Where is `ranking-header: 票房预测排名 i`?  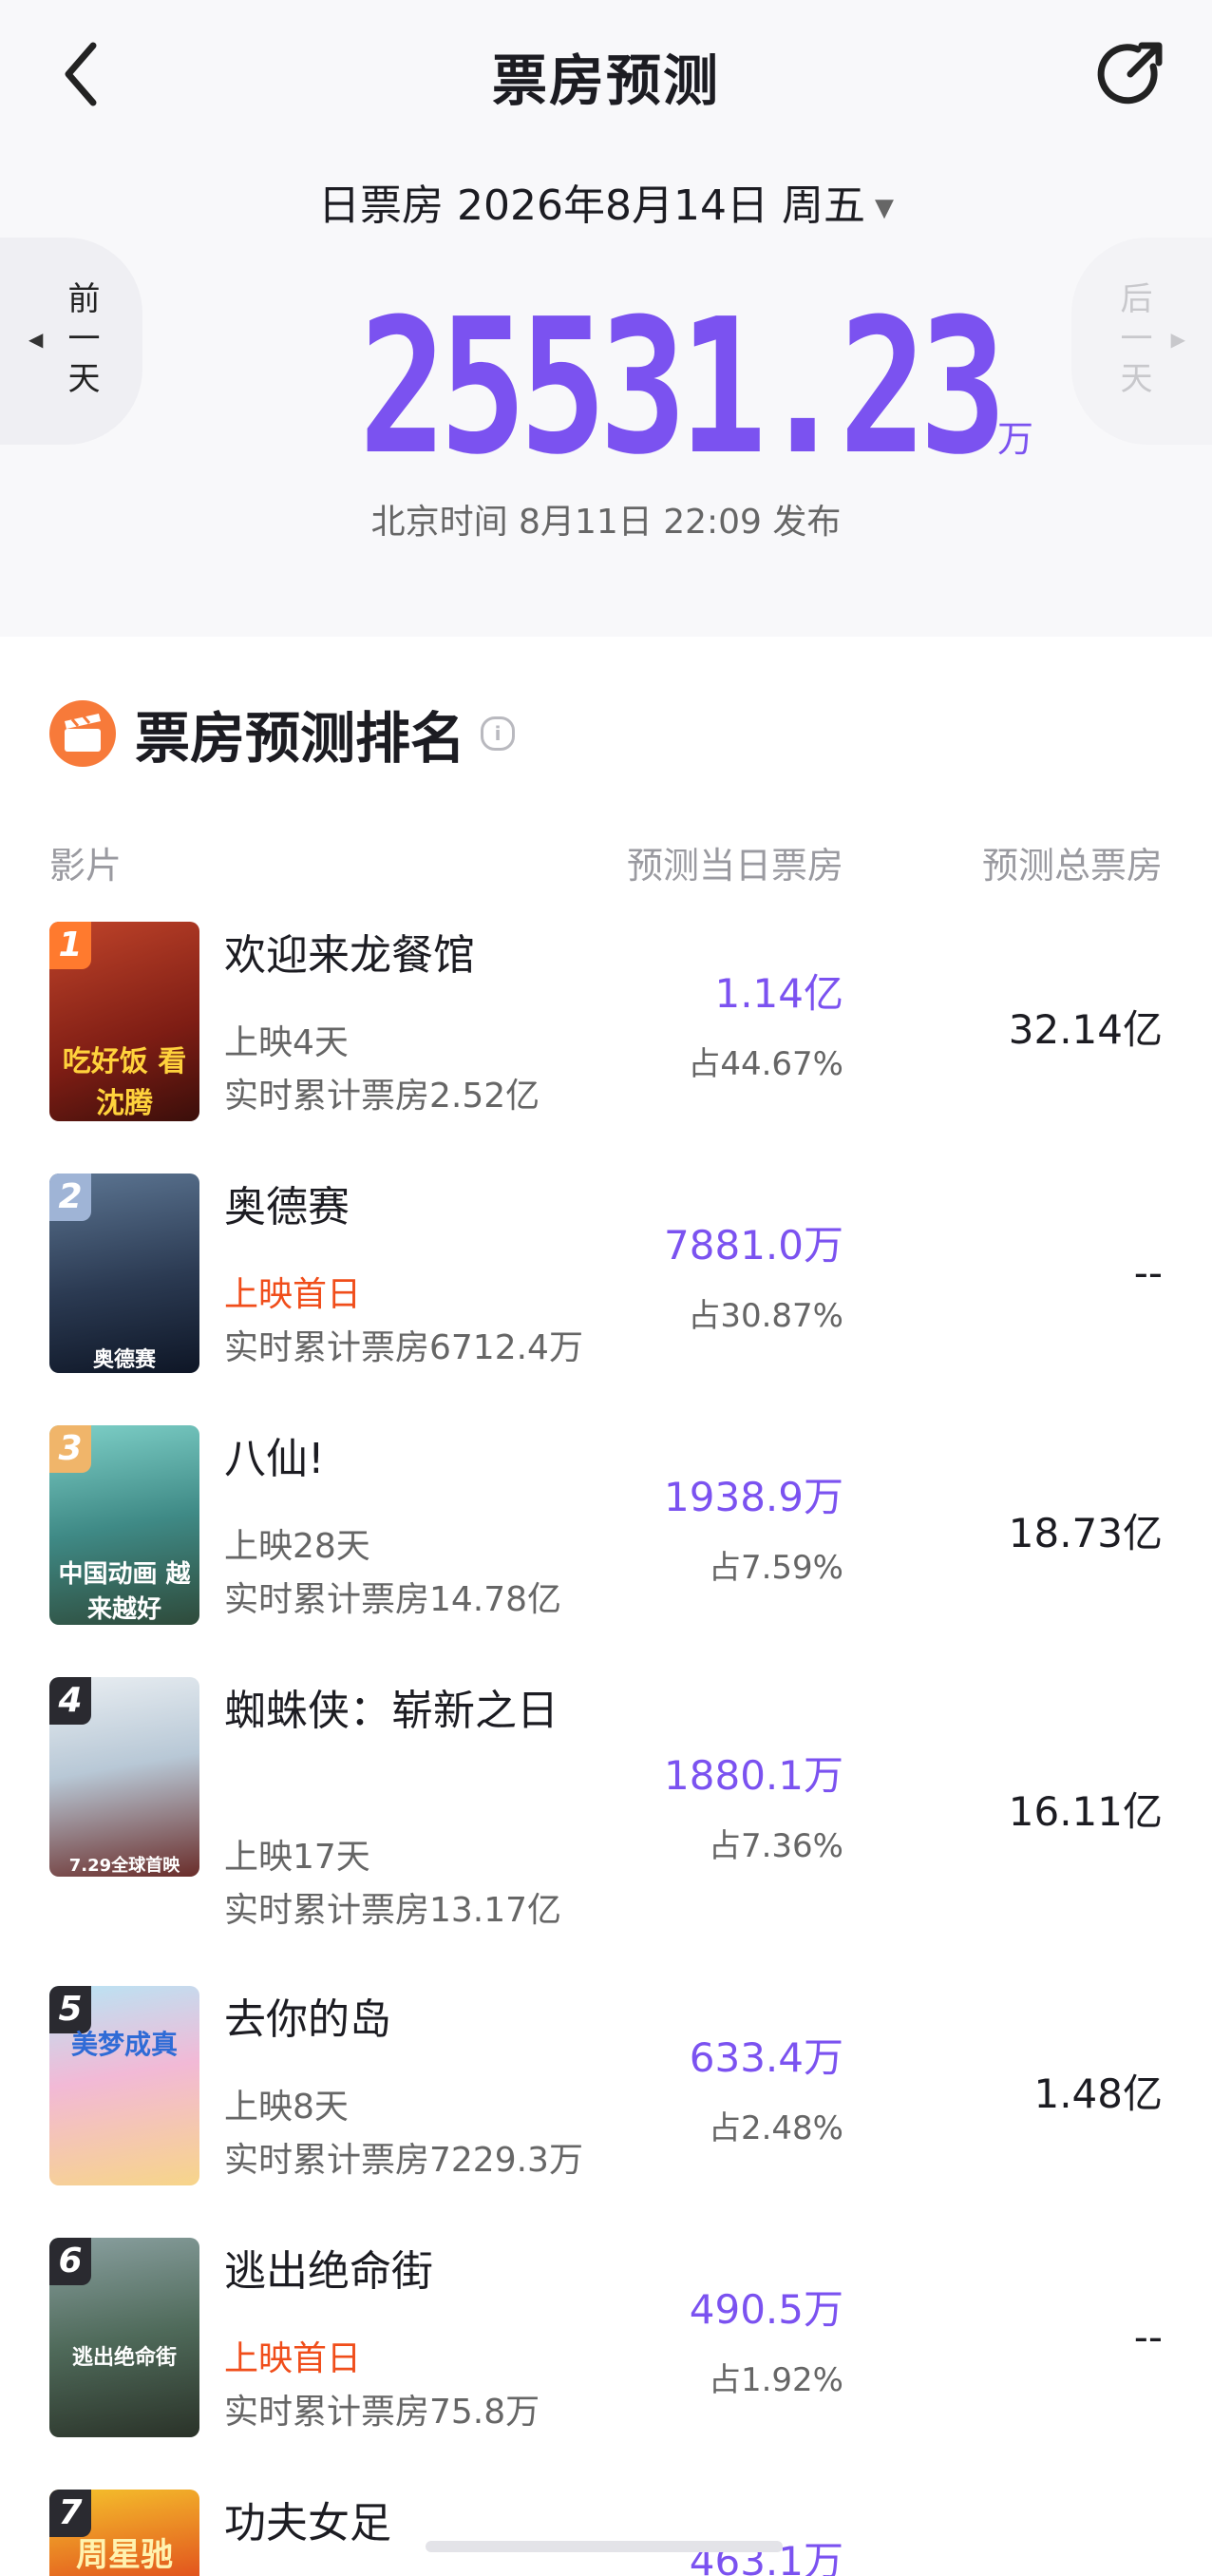 ranking-header: 票房预测排名 i is located at coordinates (282, 734).